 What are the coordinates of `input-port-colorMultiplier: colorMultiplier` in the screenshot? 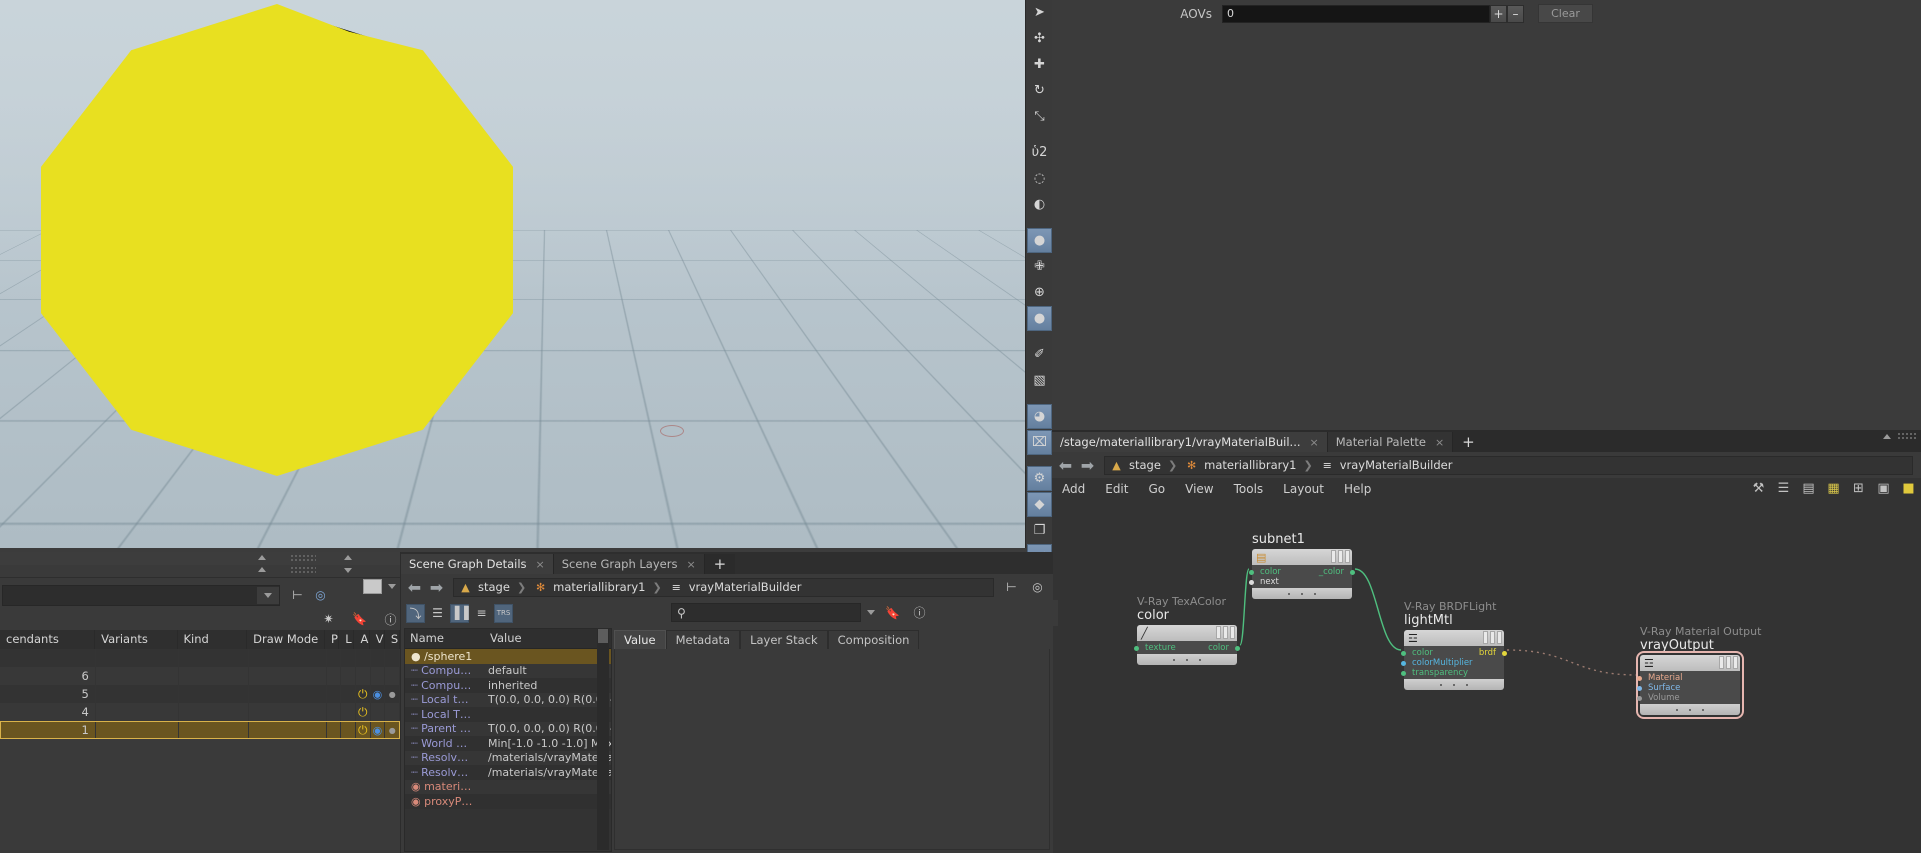 It's located at (1437, 663).